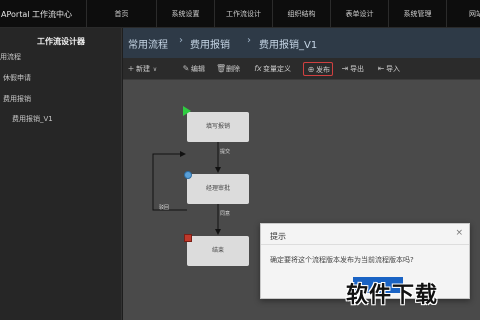 This screenshot has width=480, height=320. I want to click on end-icon, so click(188, 238).